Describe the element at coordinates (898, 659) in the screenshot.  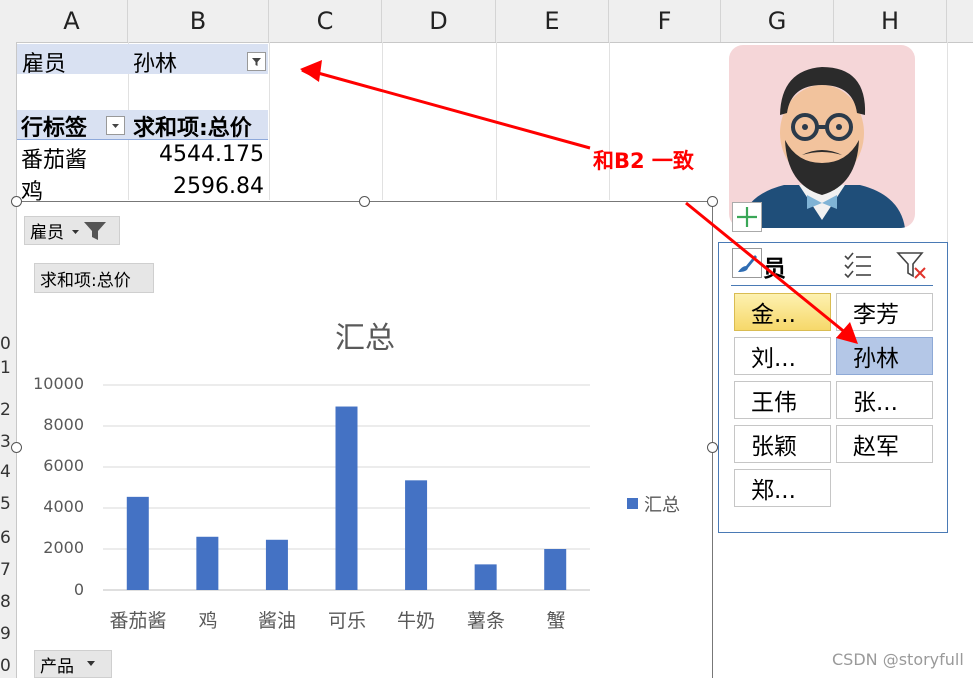
I see `watermark: CSDN @storyfull` at that location.